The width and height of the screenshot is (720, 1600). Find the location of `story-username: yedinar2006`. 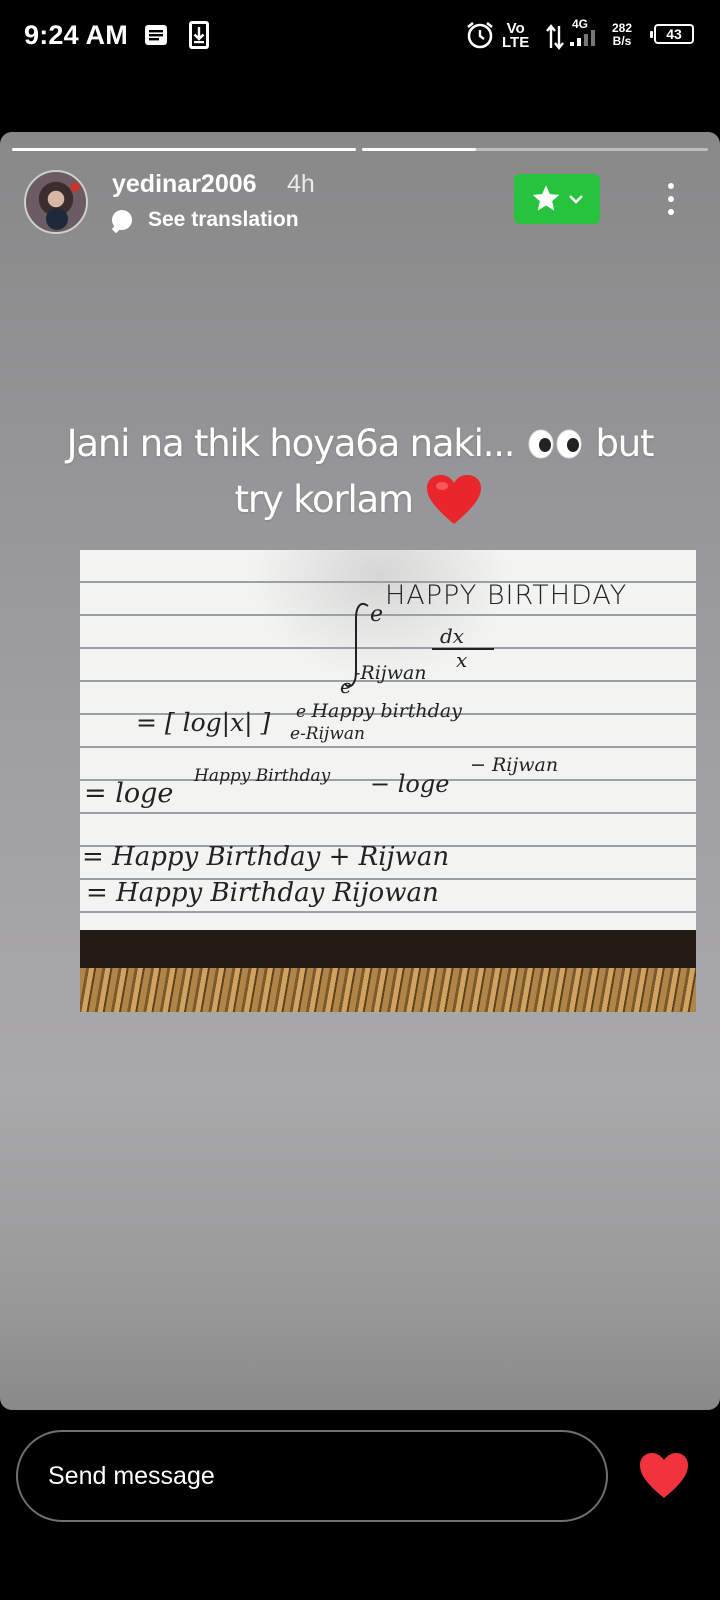

story-username: yedinar2006 is located at coordinates (184, 184).